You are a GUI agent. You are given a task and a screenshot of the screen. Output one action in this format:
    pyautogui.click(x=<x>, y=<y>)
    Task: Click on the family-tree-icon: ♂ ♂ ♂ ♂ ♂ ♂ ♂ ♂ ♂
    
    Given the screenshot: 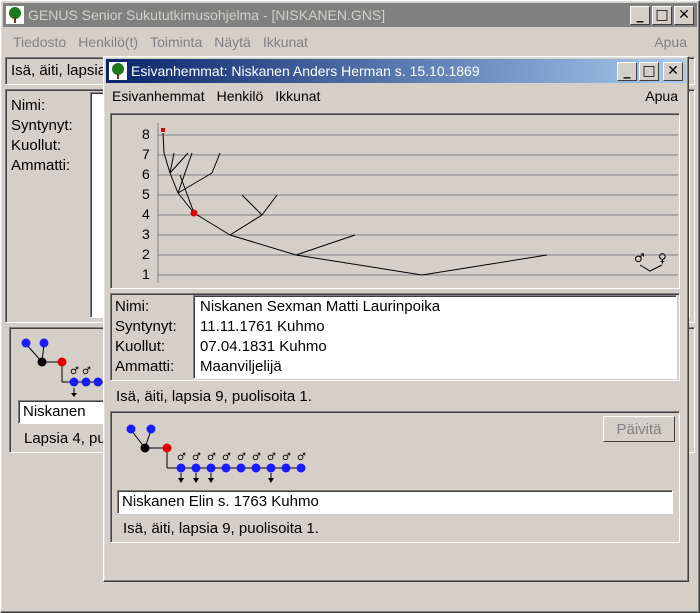 What is the action you would take?
    pyautogui.click(x=219, y=456)
    